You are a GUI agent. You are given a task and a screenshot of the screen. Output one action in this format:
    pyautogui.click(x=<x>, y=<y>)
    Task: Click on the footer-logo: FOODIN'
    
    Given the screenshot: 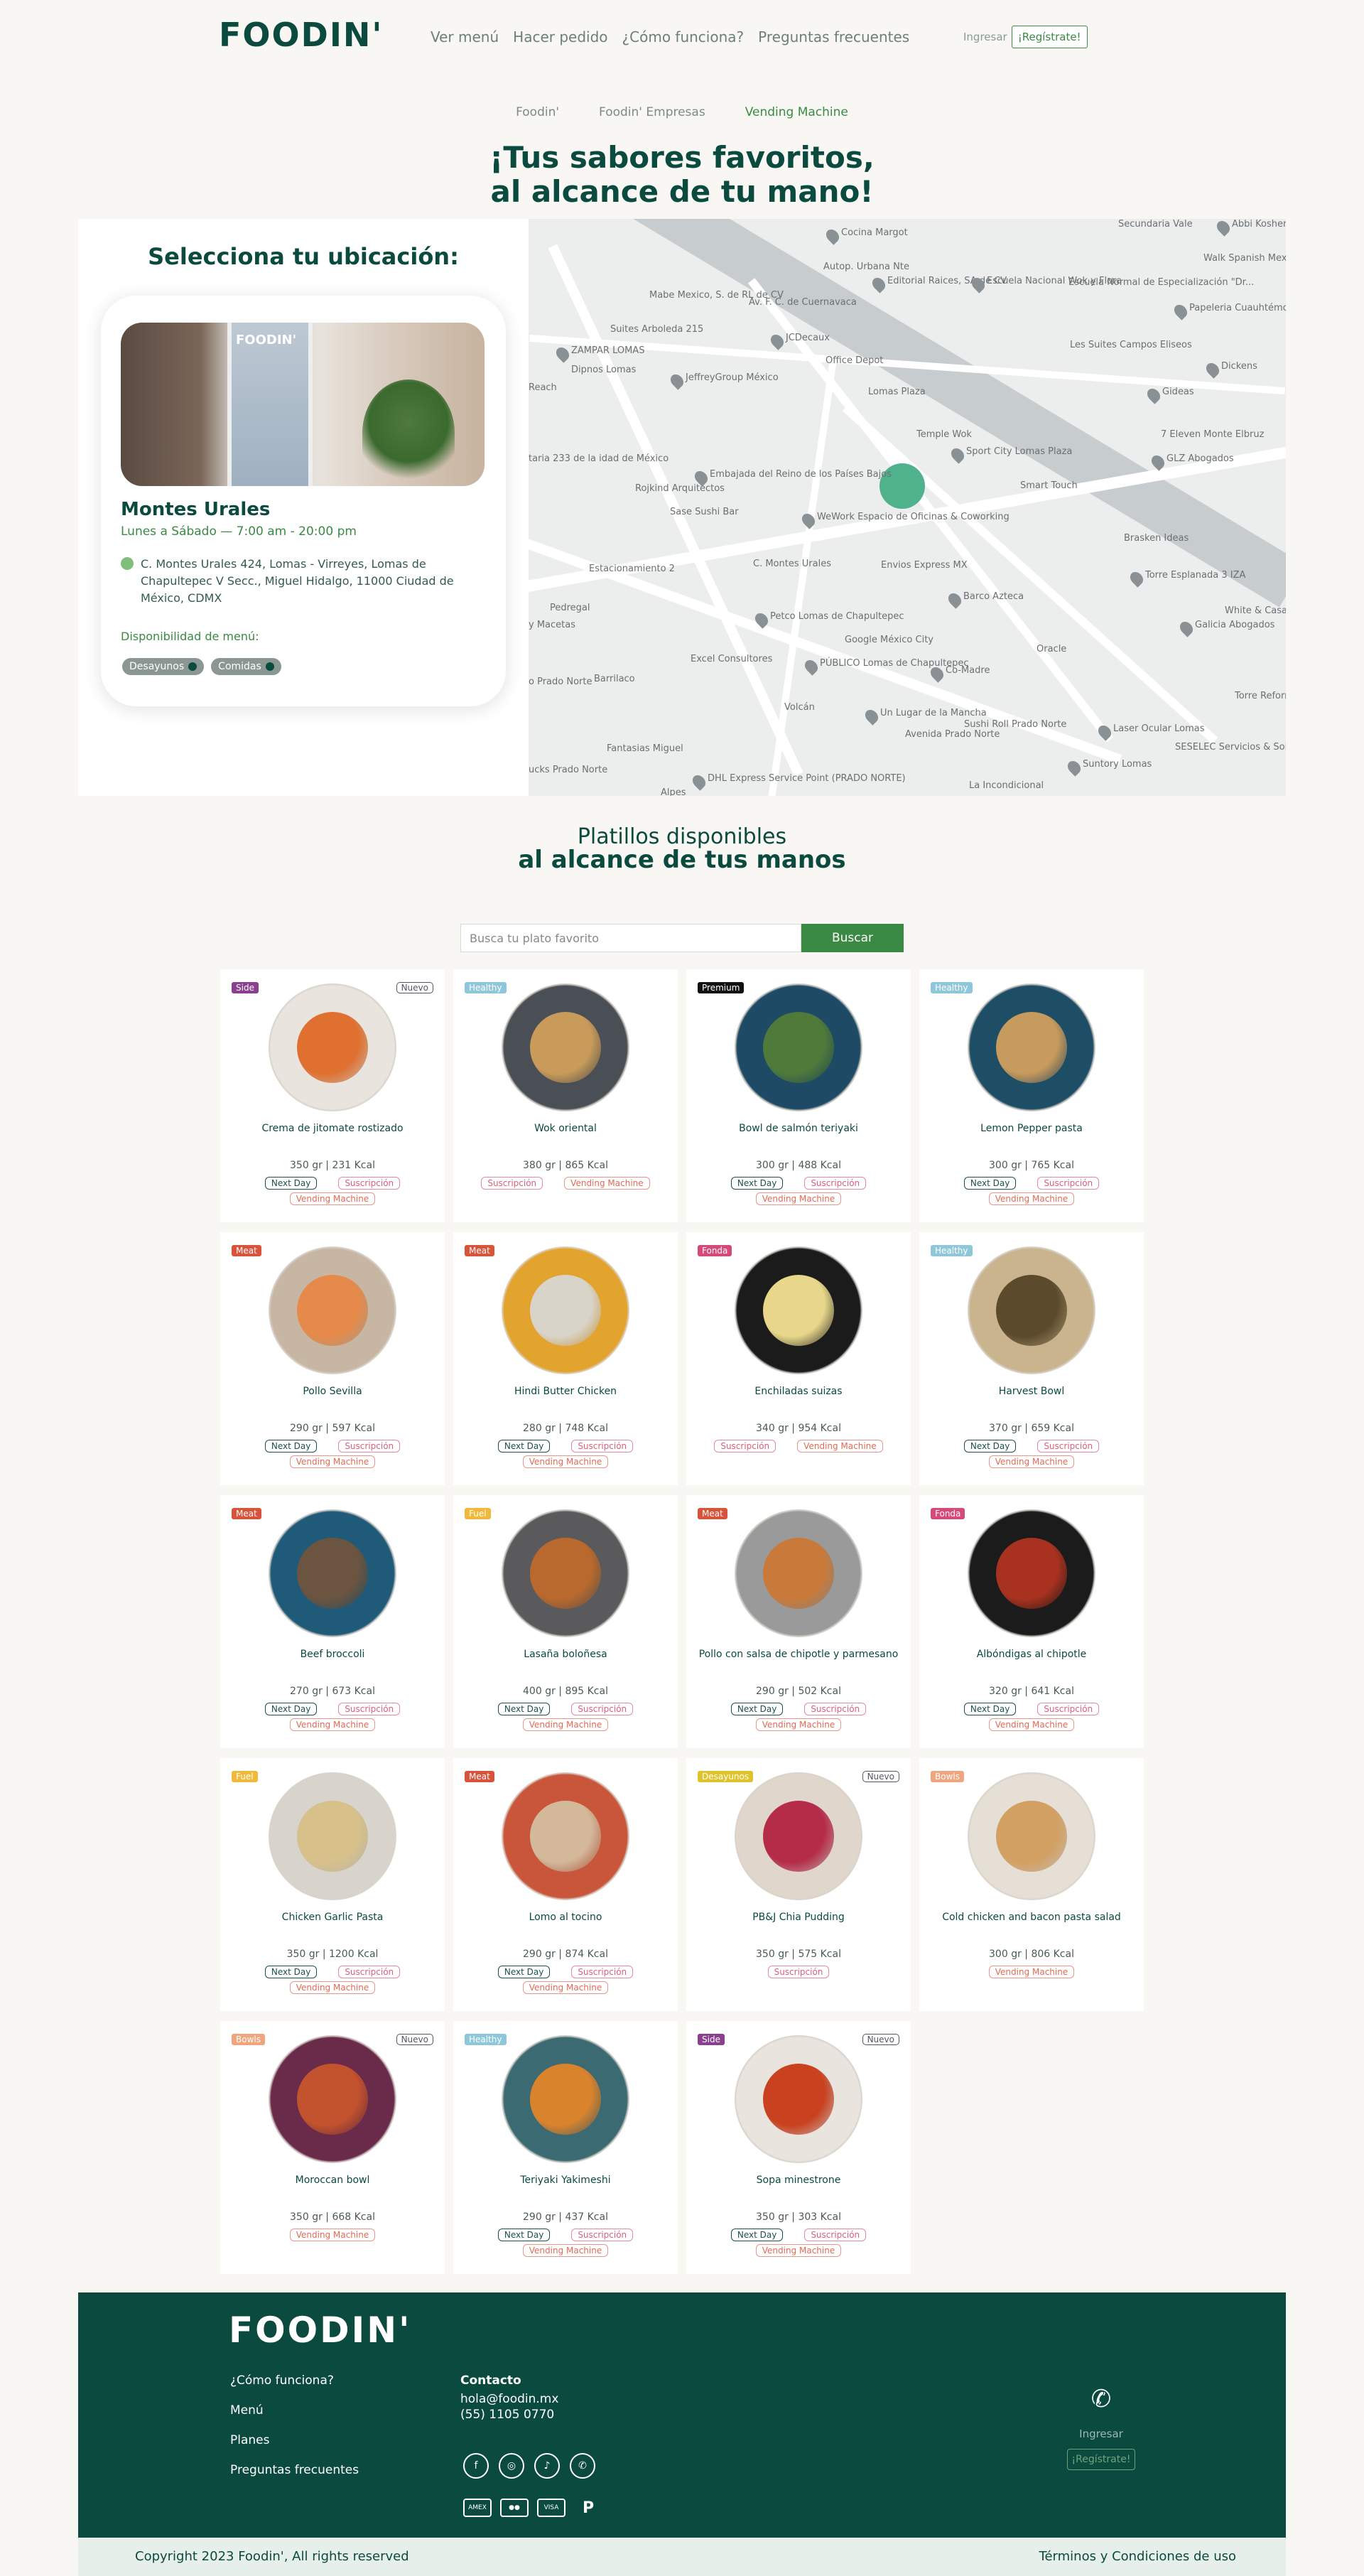 What is the action you would take?
    pyautogui.click(x=320, y=2330)
    